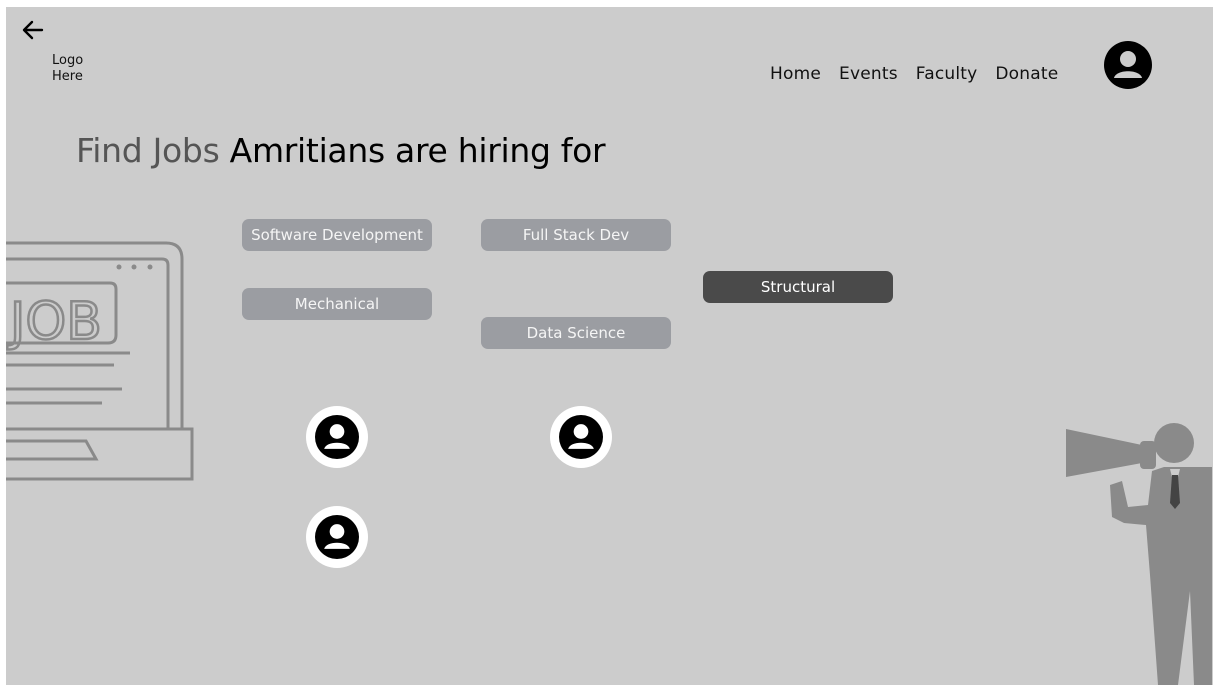 The image size is (1213, 685). Describe the element at coordinates (914, 74) in the screenshot. I see `main-nav: Home Events Faculty Donate` at that location.